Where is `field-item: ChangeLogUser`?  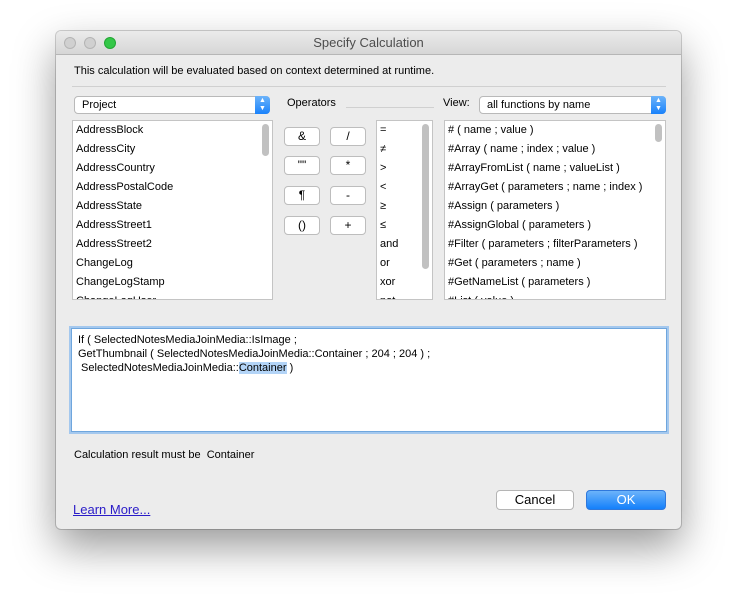 field-item: ChangeLogUser is located at coordinates (116, 295).